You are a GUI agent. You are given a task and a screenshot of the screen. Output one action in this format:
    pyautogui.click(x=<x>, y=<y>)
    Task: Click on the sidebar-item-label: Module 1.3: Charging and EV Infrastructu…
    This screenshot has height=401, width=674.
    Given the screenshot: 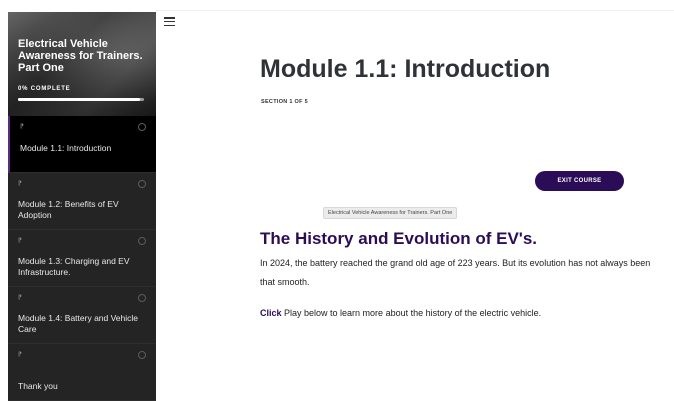 What is the action you would take?
    pyautogui.click(x=74, y=266)
    